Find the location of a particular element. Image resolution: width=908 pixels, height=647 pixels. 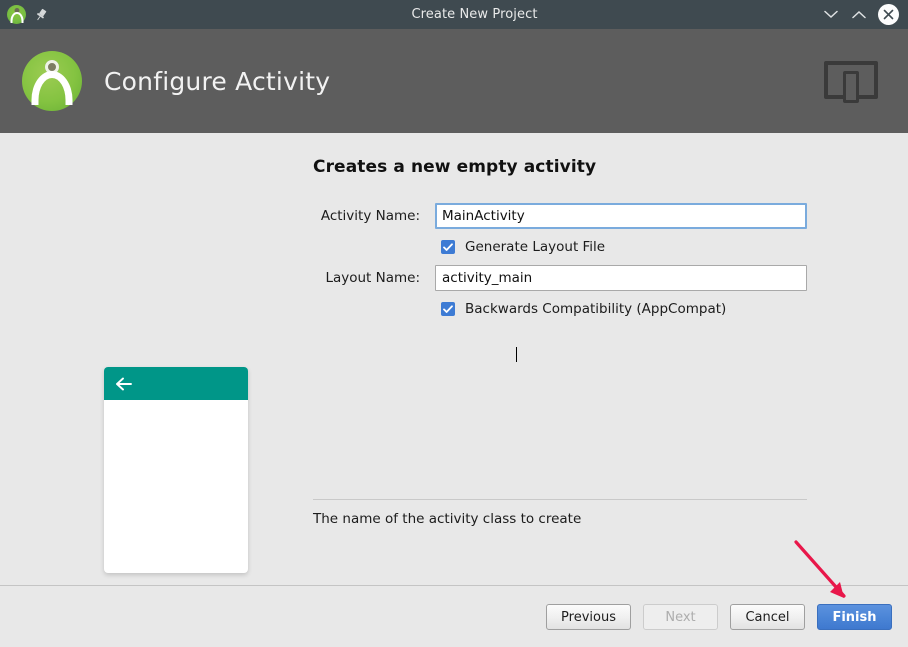

title-bar-left-icons is located at coordinates (63, 14).